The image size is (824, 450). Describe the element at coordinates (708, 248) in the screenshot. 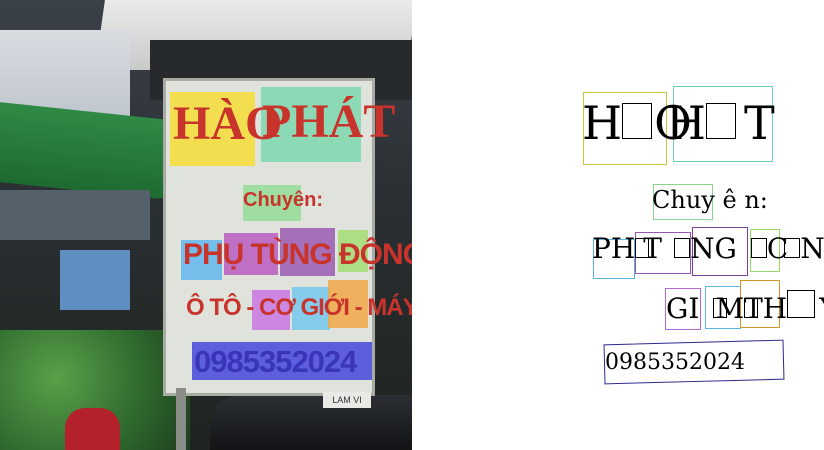

I see `ocr-line-1: PHTNGCNG` at that location.